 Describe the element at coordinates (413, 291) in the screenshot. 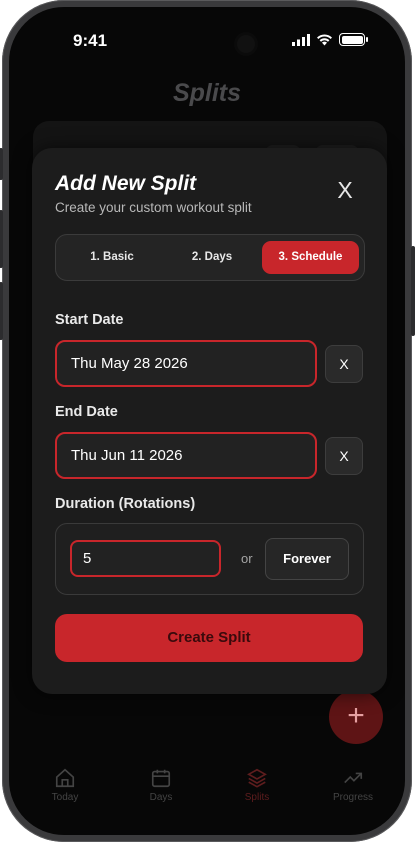

I see `power-button` at that location.